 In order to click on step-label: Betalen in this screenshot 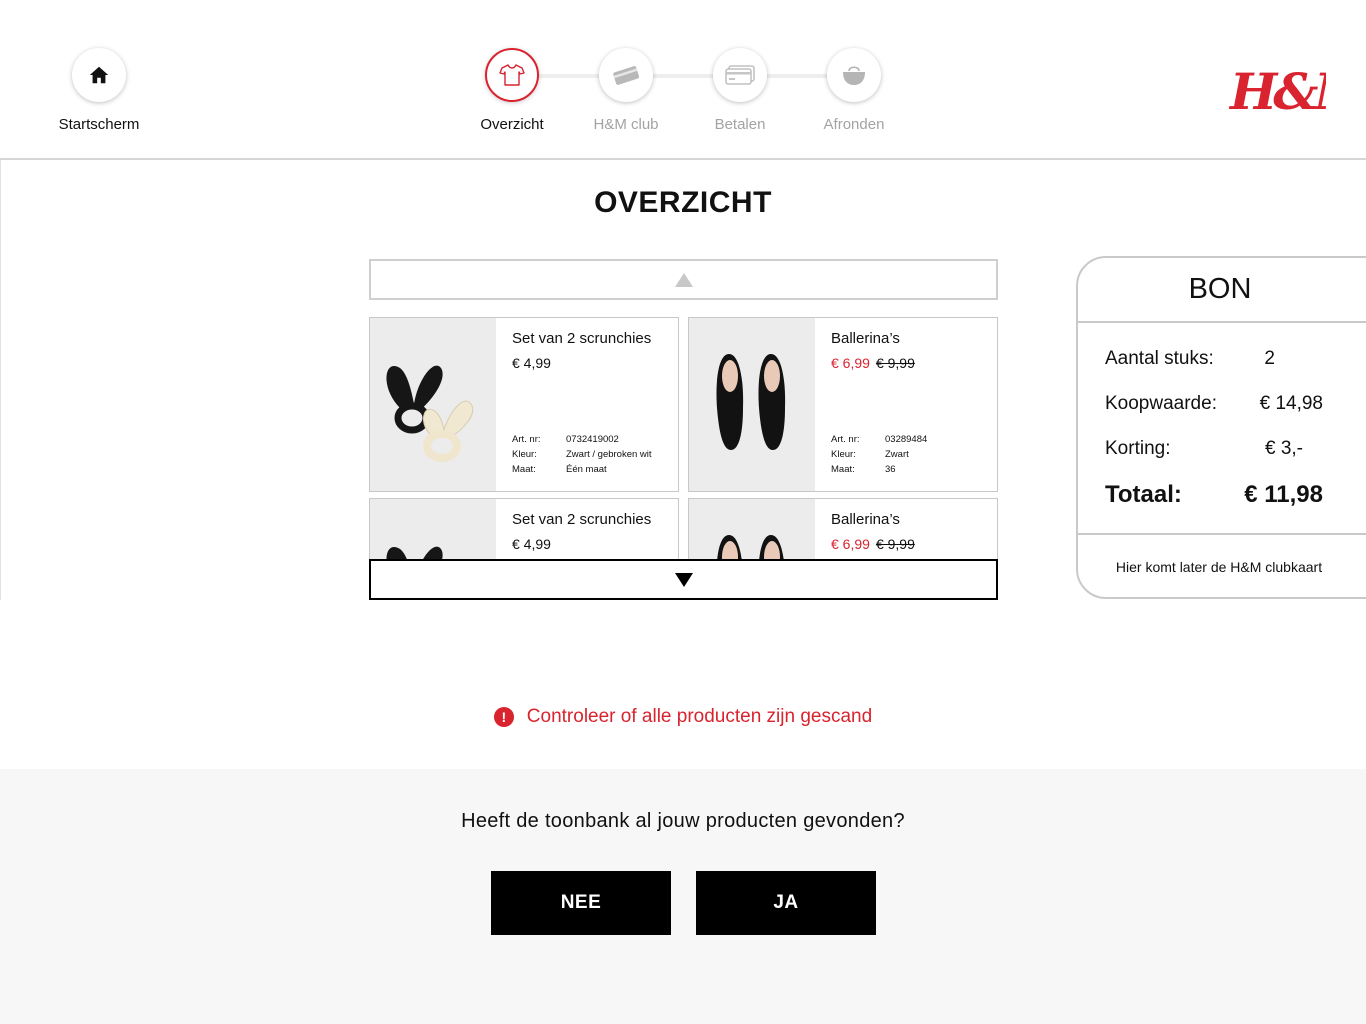, I will do `click(740, 124)`.